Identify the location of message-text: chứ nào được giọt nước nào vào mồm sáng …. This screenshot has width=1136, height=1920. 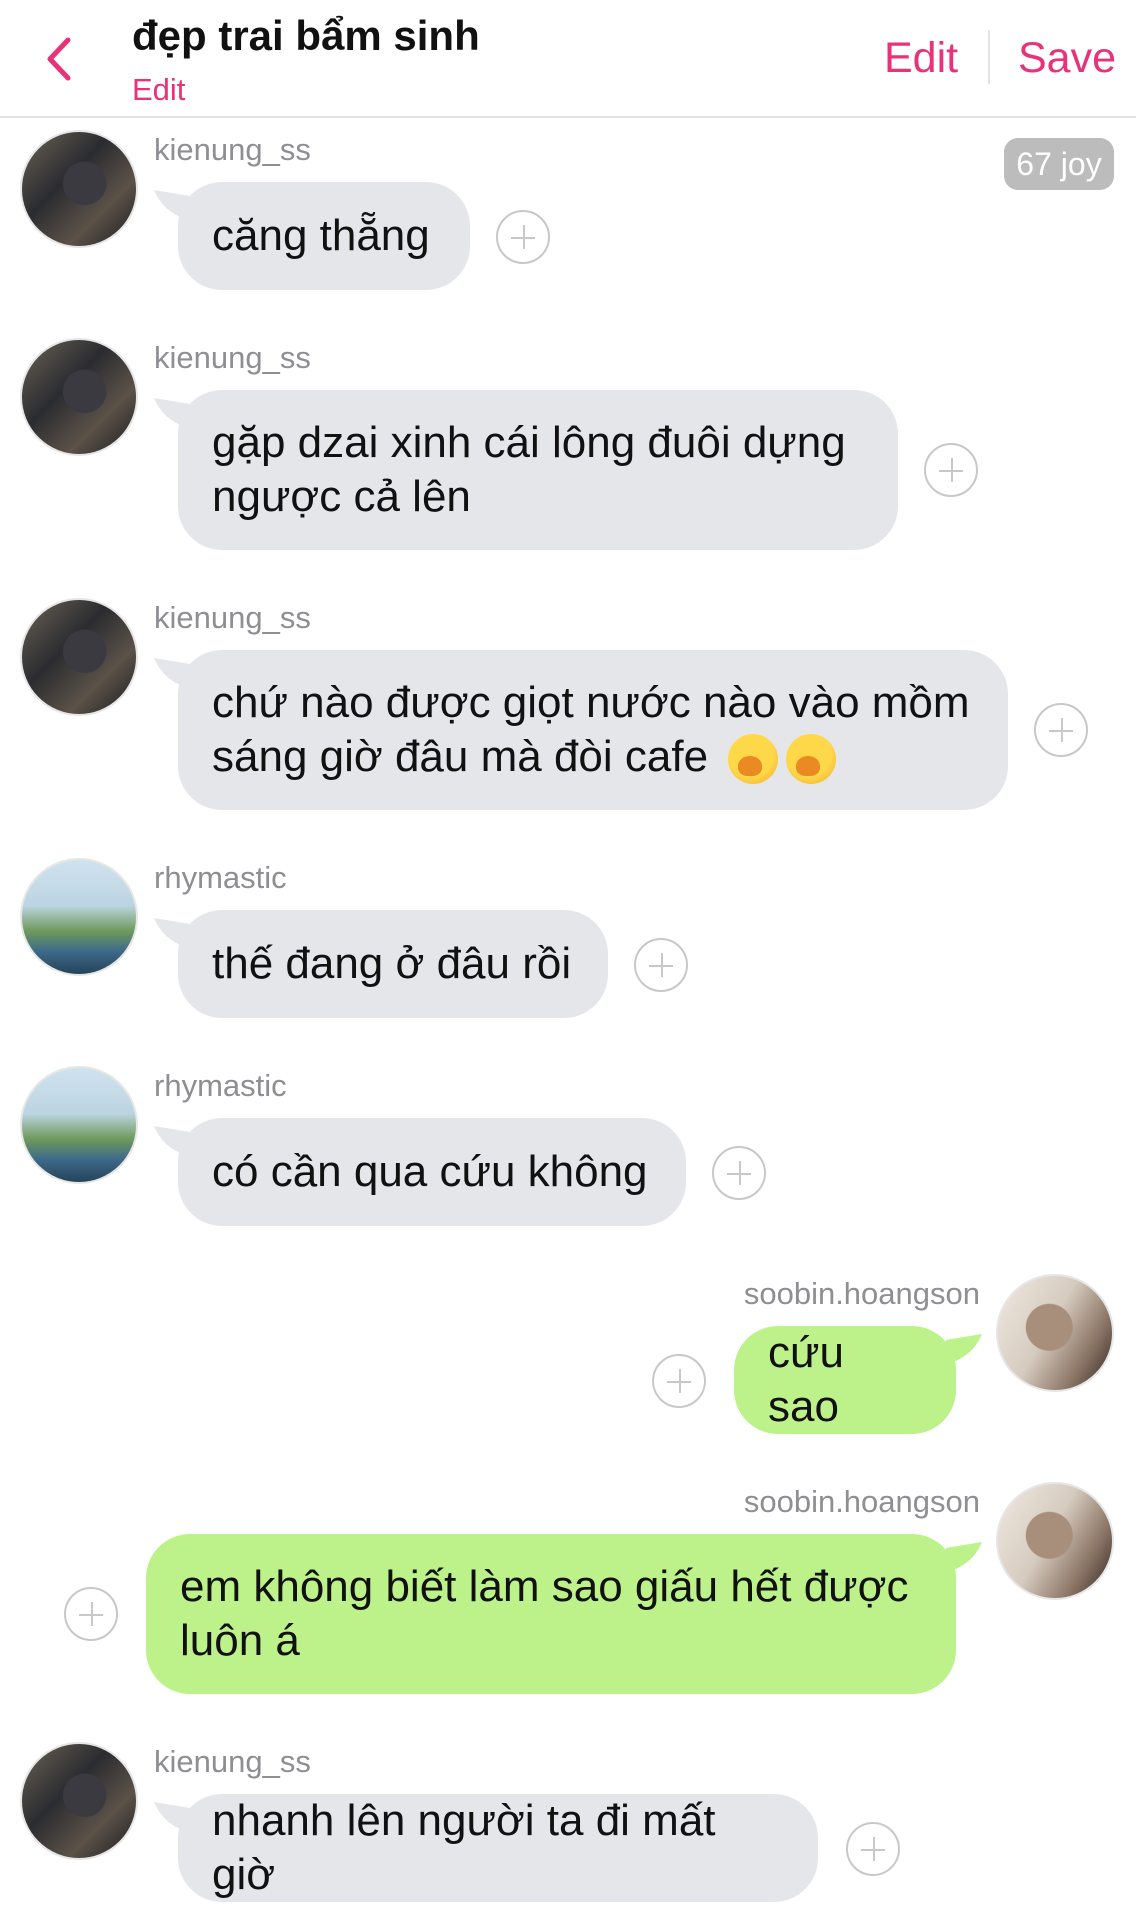
(593, 730).